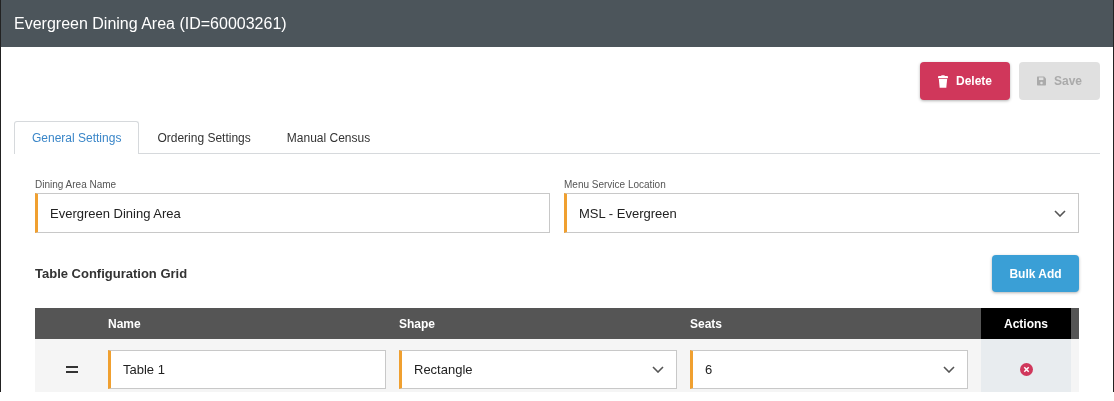 This screenshot has width=1114, height=401. Describe the element at coordinates (538, 369) in the screenshot. I see `dropdown-field: Rectangle` at that location.